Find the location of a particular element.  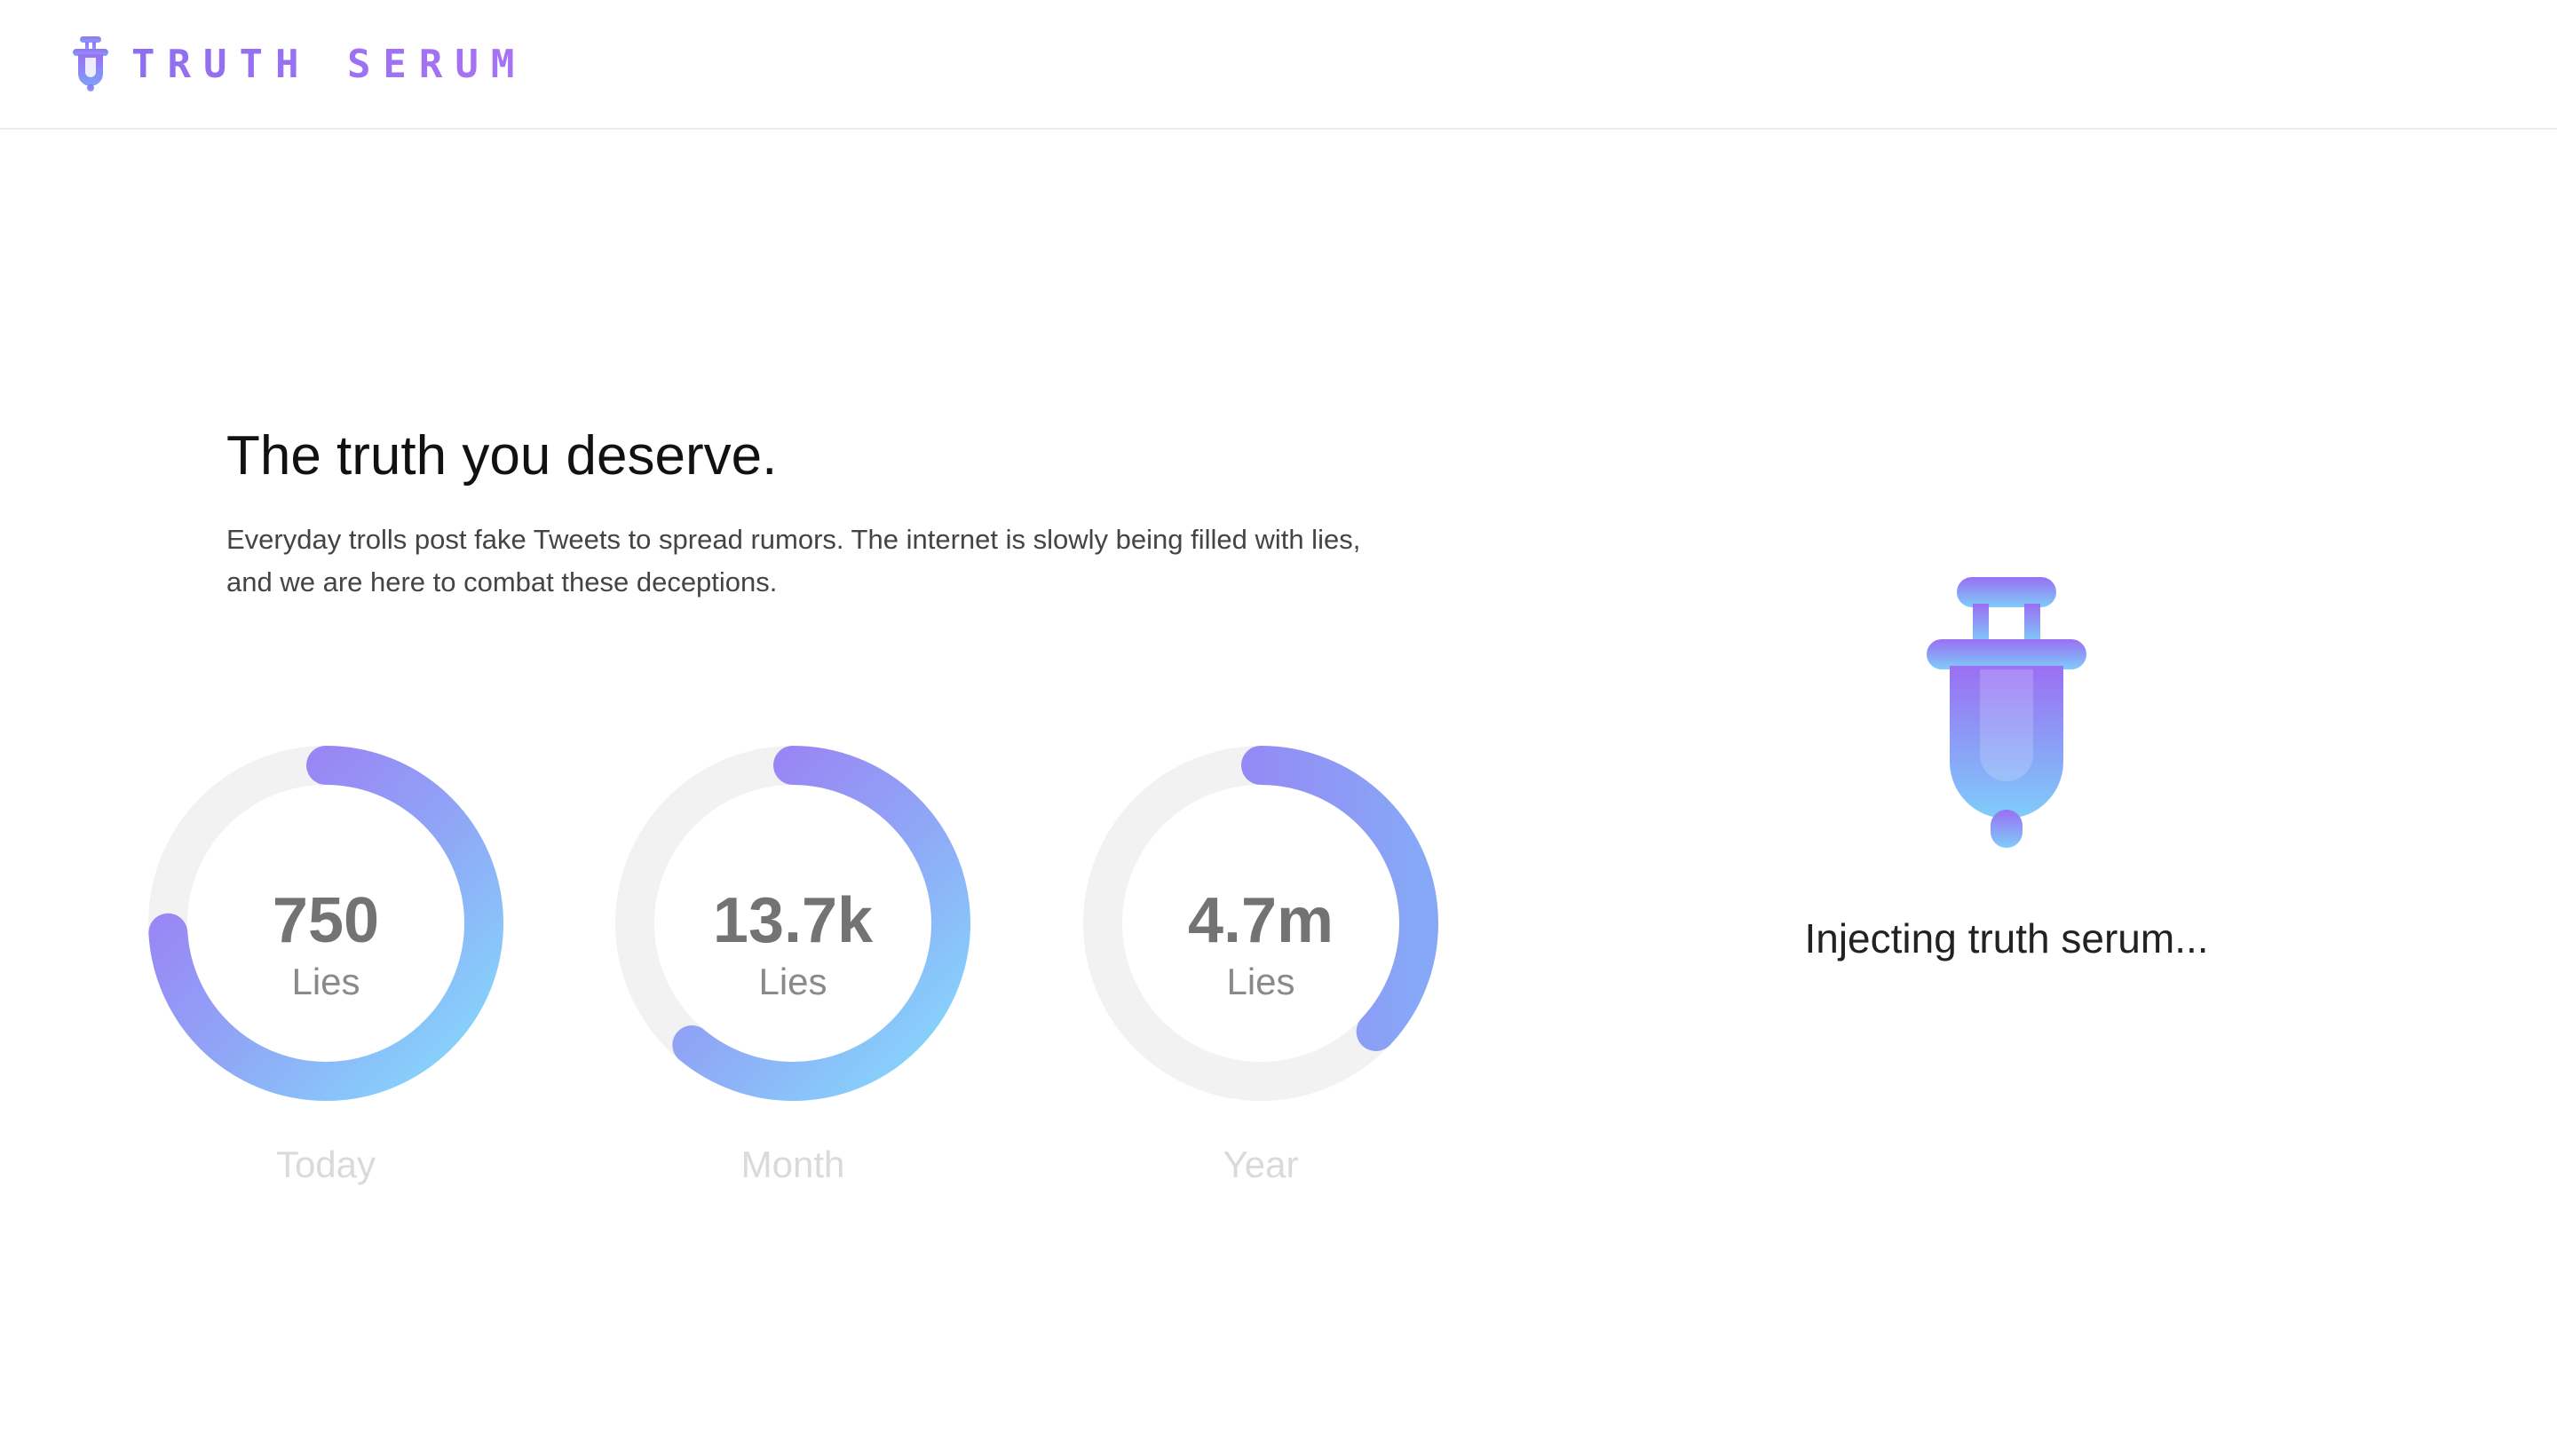

stat-value: 750 is located at coordinates (326, 920).